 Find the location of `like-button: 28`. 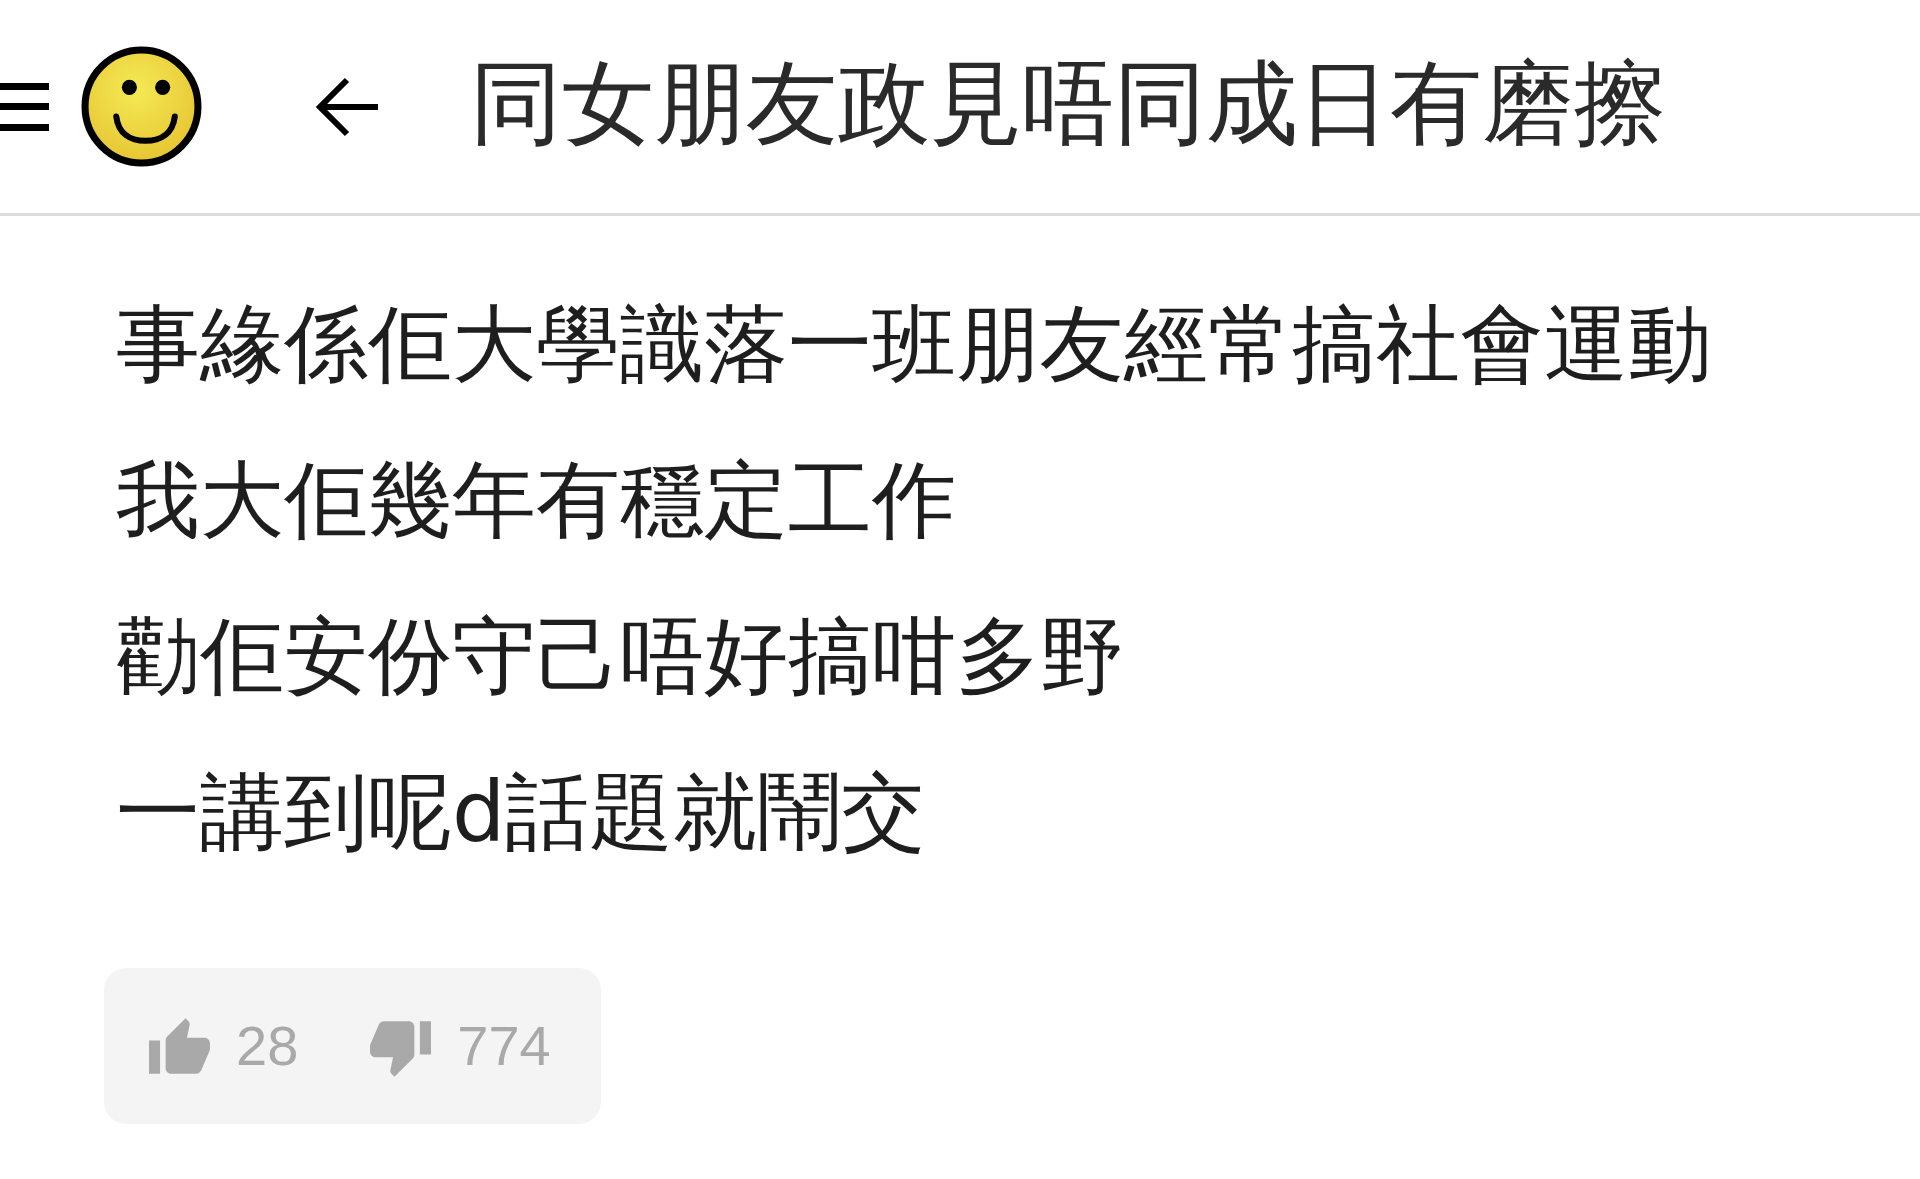

like-button: 28 is located at coordinates (224, 1046).